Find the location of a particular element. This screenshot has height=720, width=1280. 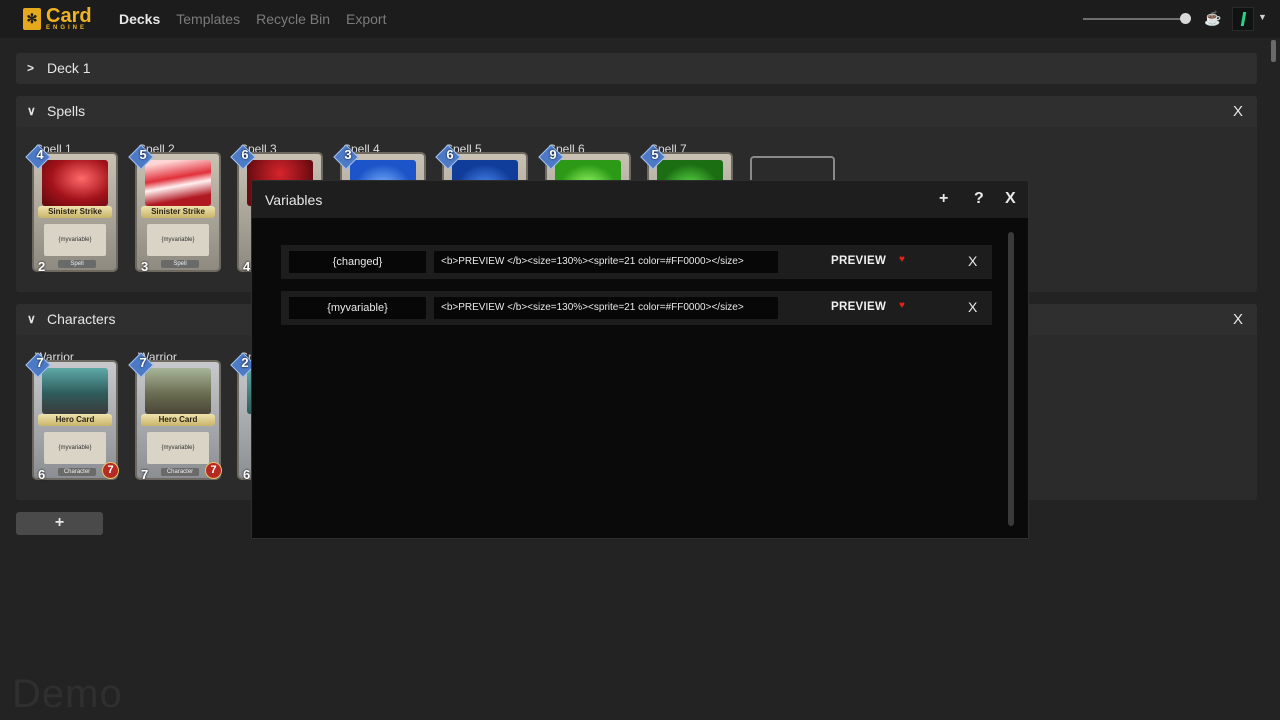

add-deck-button: + is located at coordinates (59, 523).